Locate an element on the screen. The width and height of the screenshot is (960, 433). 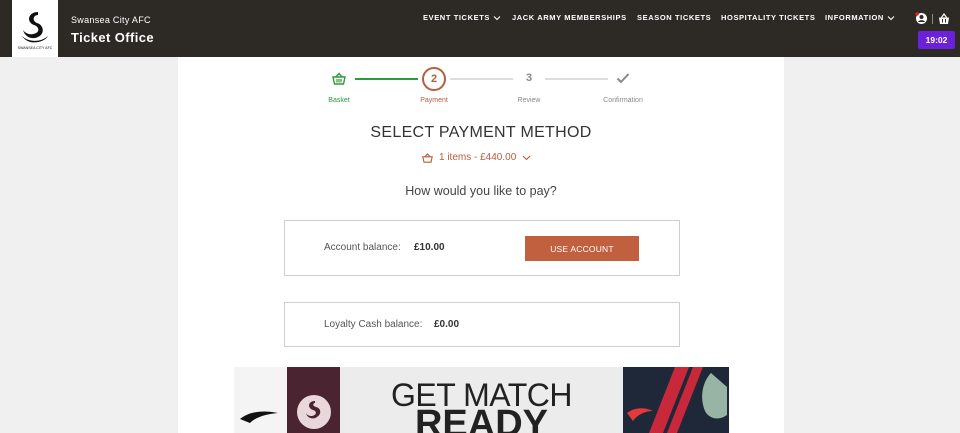
step-connector-done is located at coordinates (386, 79).